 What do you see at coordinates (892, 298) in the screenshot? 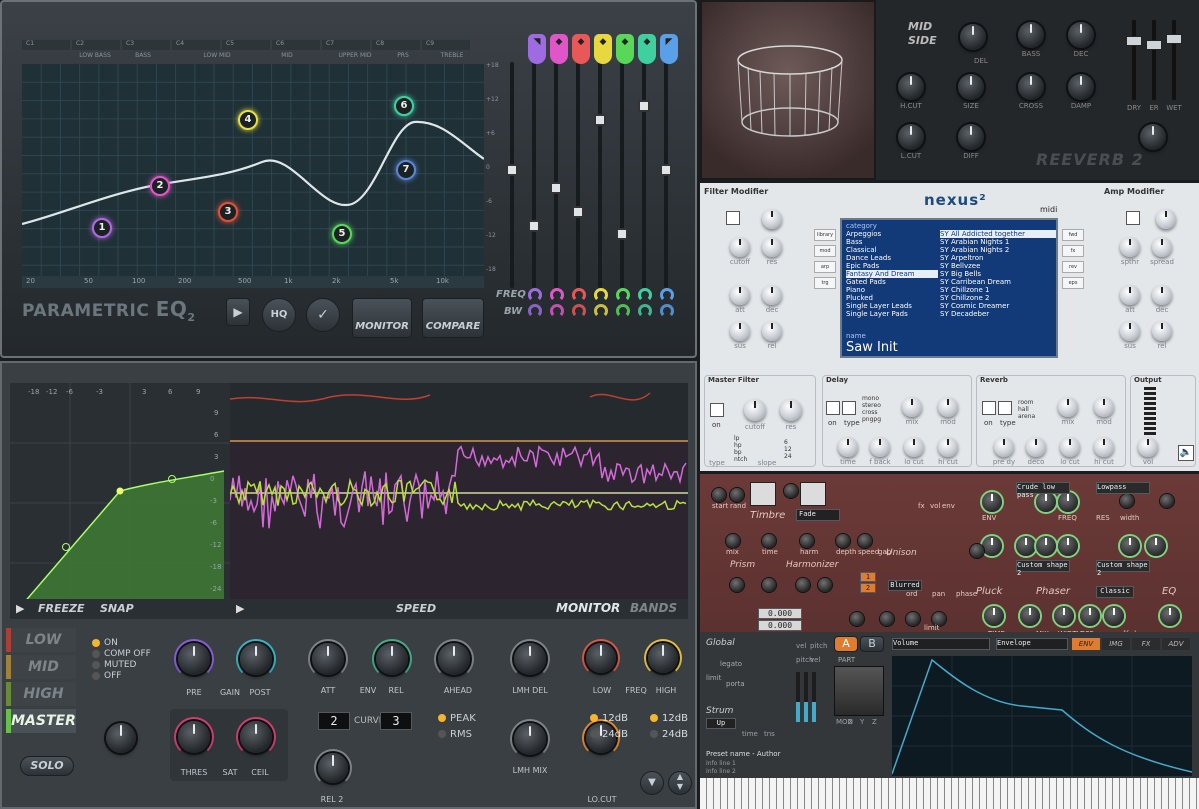
I see `category-item: Plucked` at bounding box center [892, 298].